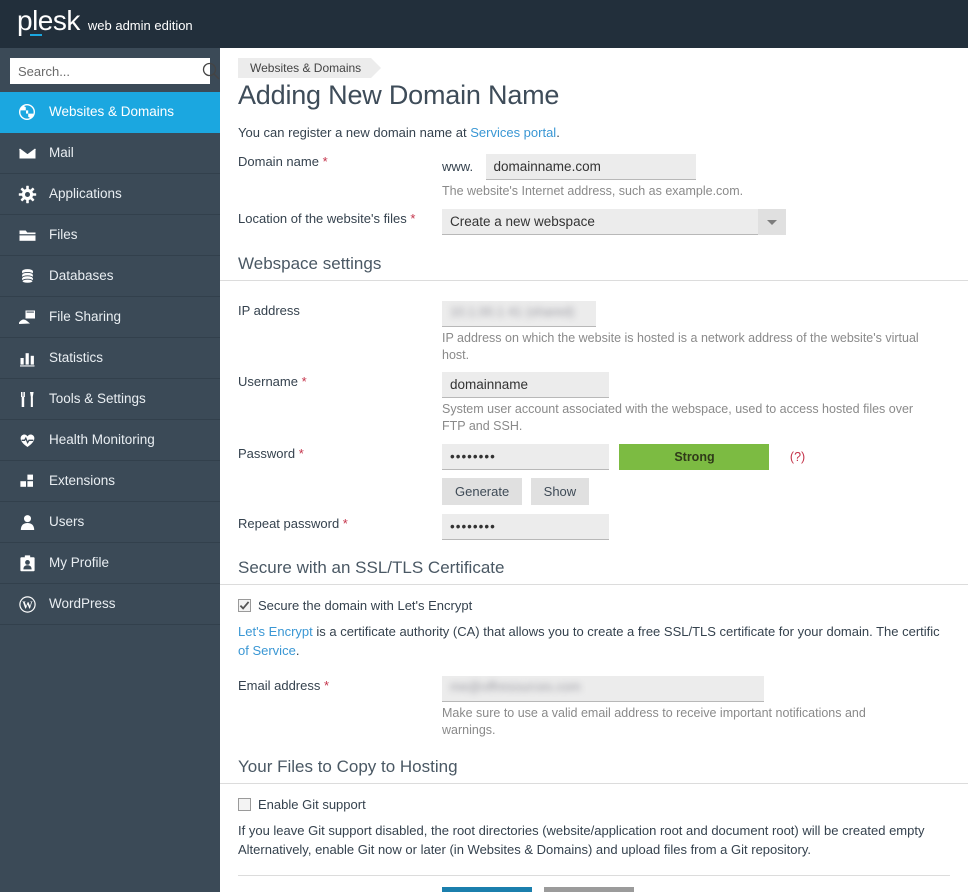  I want to click on breadcrumb-item-websites-domains: Websites & Domains, so click(310, 68).